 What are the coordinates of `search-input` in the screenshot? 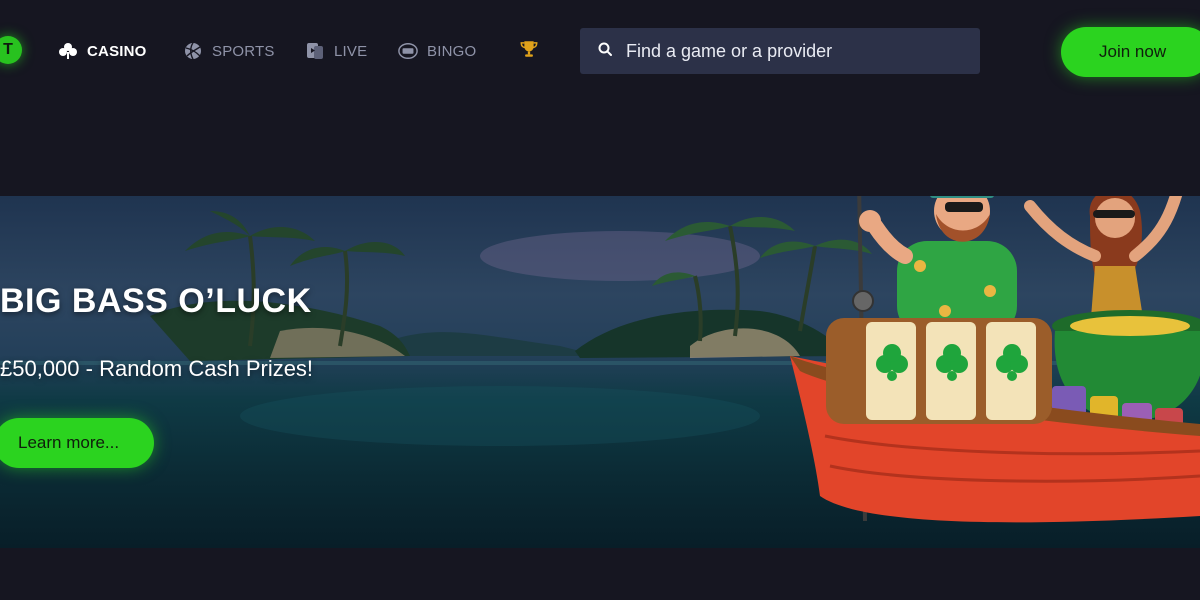 It's located at (796, 51).